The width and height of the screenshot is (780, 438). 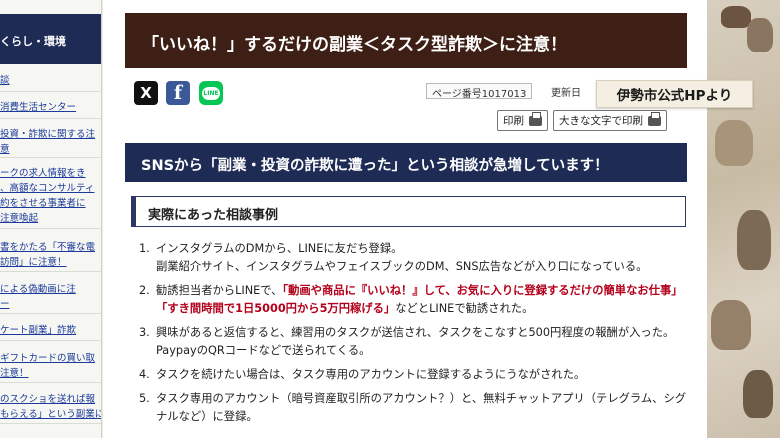 I want to click on sidebar-link: 談, so click(x=50, y=81).